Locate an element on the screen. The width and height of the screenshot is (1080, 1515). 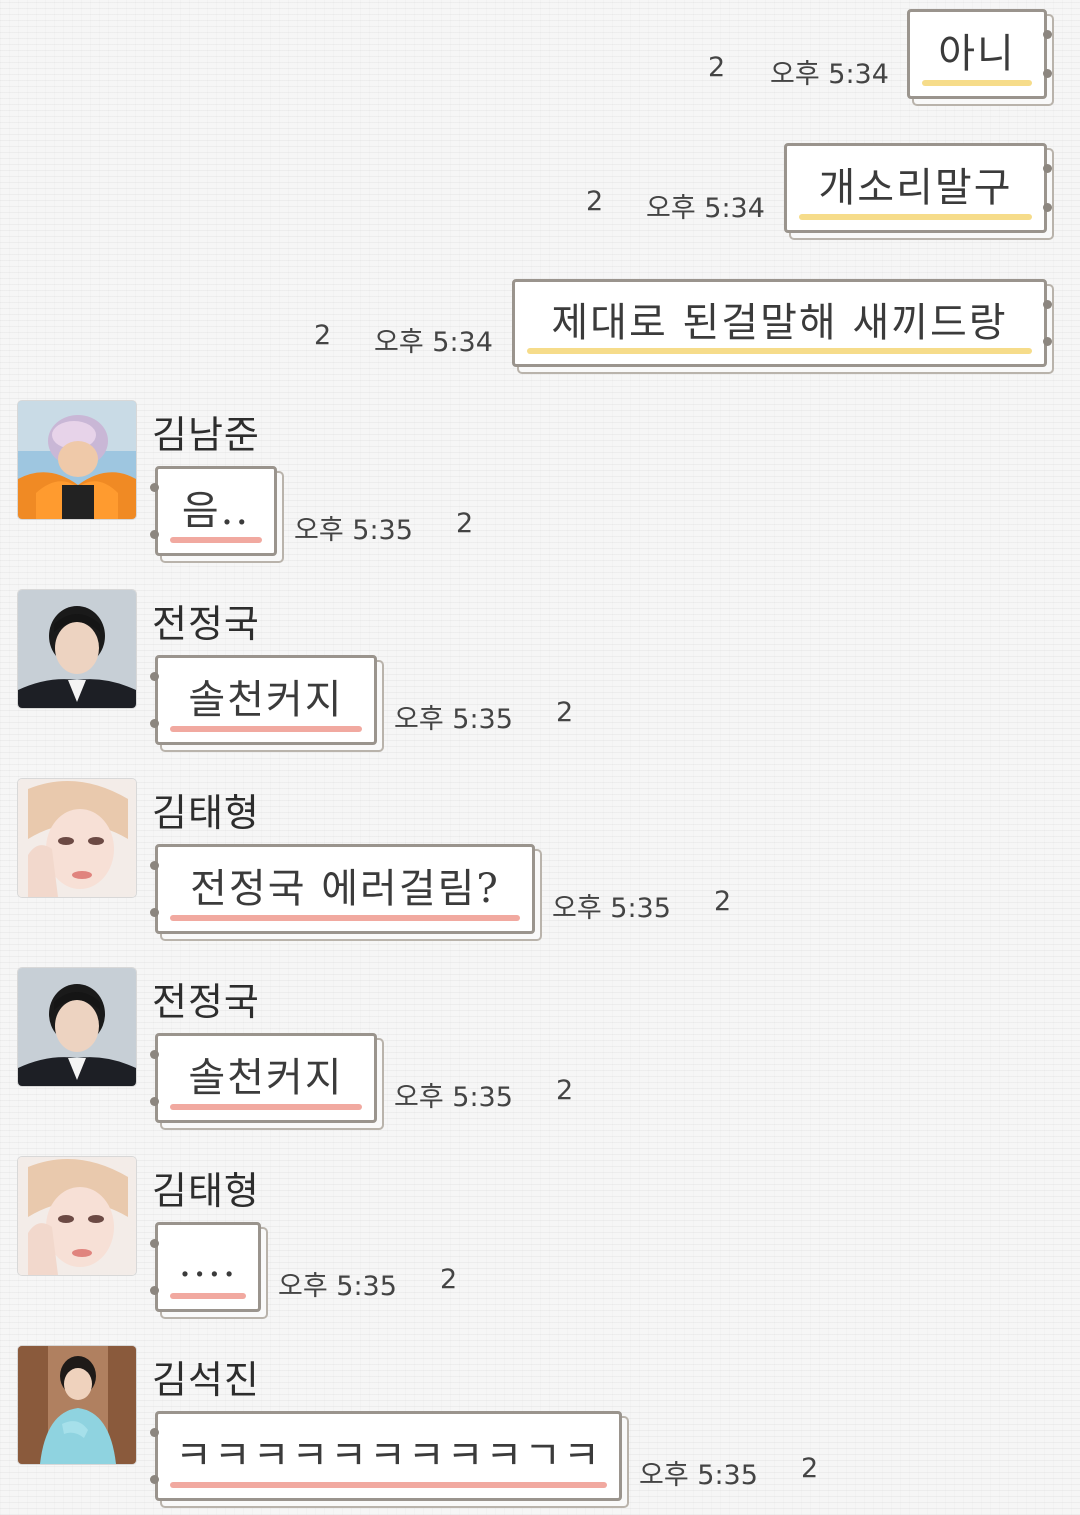
message-text: 개소리말구 is located at coordinates (915, 188).